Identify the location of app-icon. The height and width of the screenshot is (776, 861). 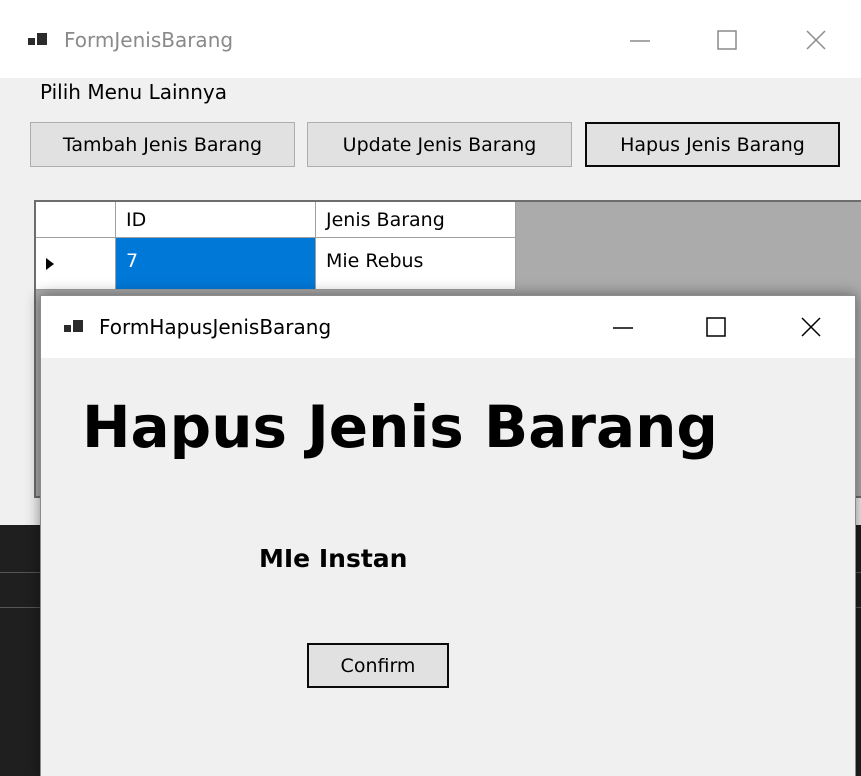
(38, 40).